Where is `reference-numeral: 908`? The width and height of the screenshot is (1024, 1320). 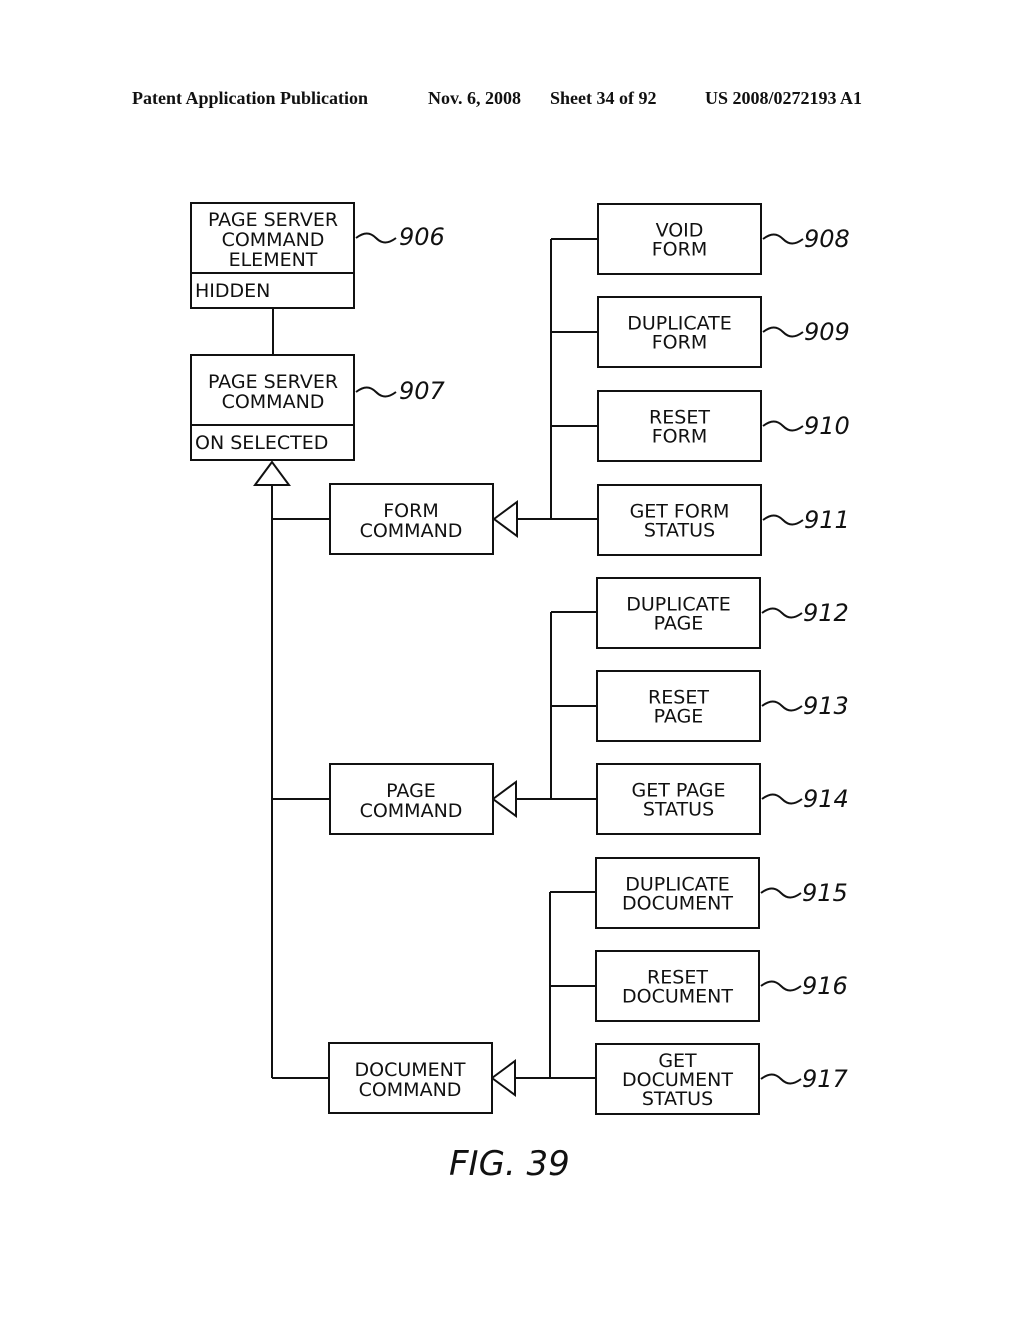
reference-numeral: 908 is located at coordinates (827, 239).